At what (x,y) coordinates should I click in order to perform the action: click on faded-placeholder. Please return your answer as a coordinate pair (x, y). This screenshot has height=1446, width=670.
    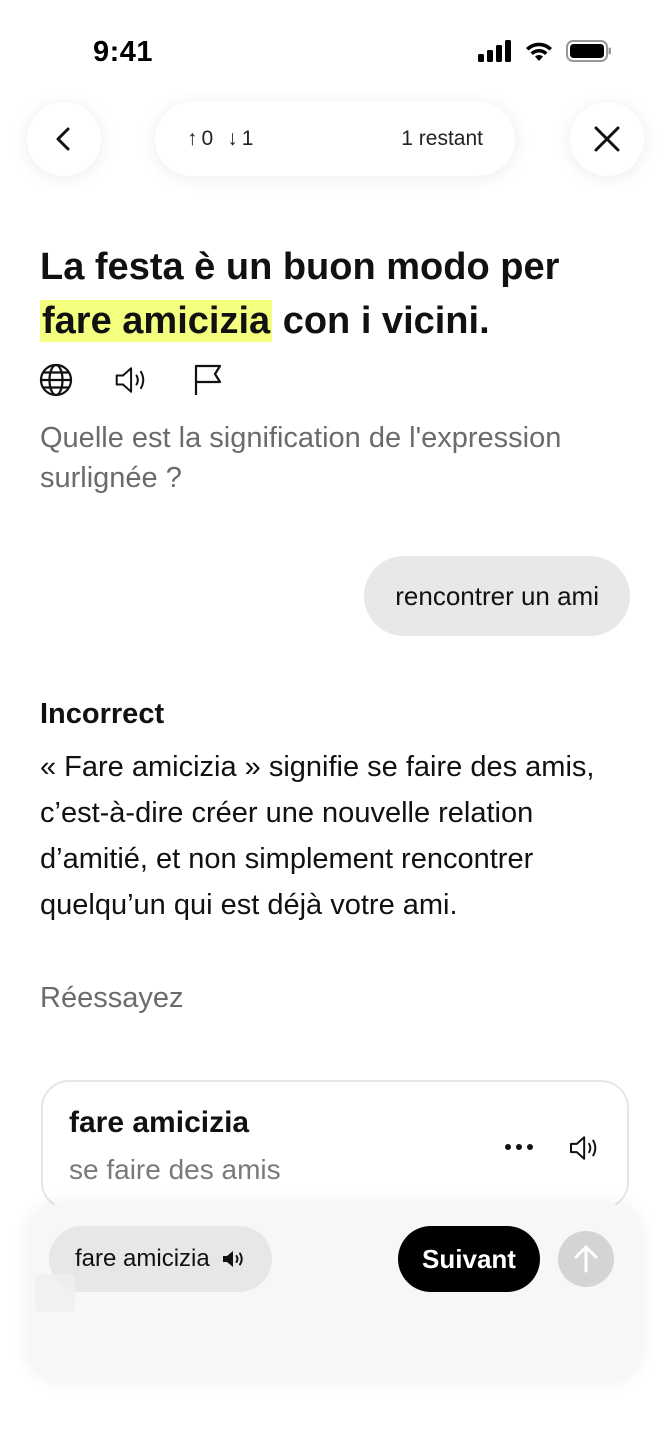
    Looking at the image, I should click on (55, 1293).